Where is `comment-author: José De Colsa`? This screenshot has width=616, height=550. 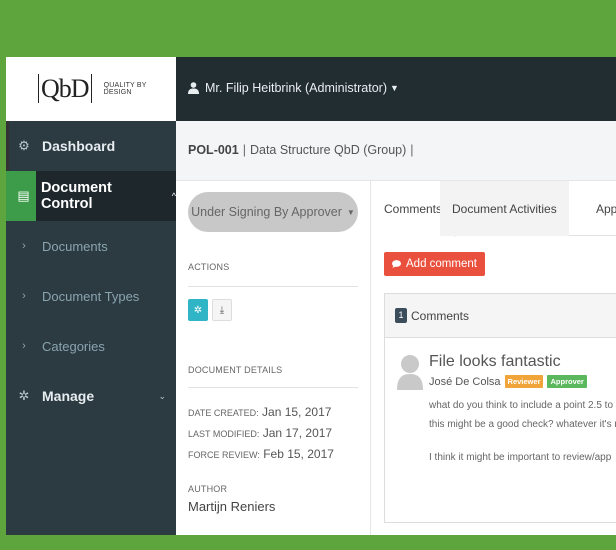
comment-author: José De Colsa is located at coordinates (465, 382).